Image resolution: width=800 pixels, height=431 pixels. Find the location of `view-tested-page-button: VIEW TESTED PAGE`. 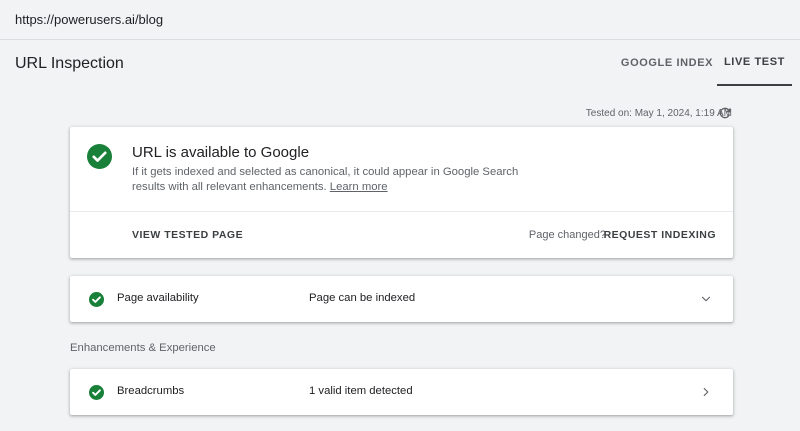

view-tested-page-button: VIEW TESTED PAGE is located at coordinates (187, 235).